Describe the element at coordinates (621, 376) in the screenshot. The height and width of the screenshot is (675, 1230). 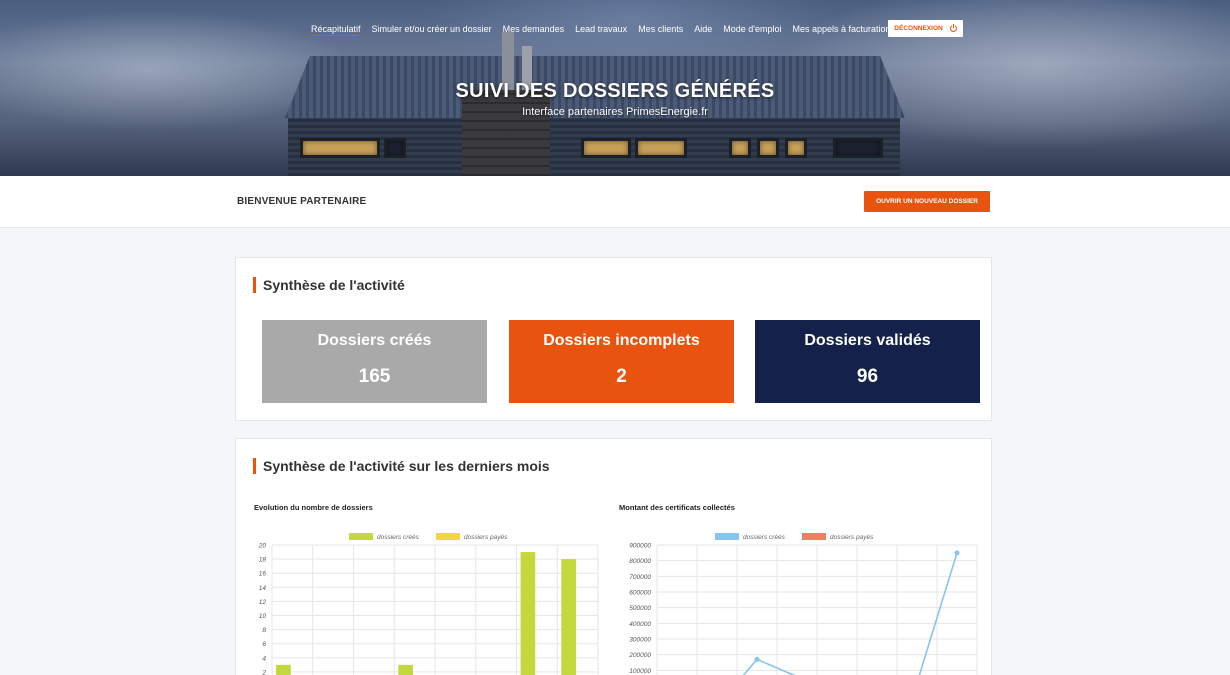
I see `stat-value: 2` at that location.